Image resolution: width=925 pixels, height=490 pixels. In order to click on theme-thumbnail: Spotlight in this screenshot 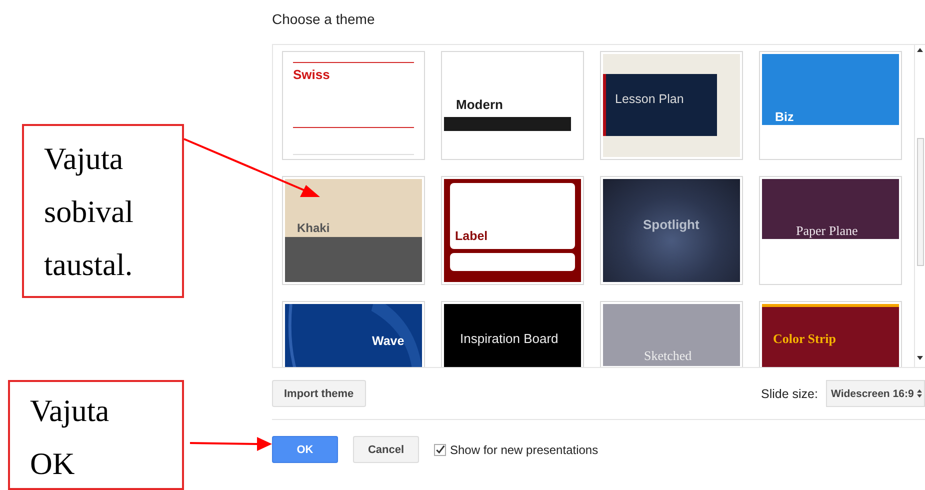, I will do `click(671, 230)`.